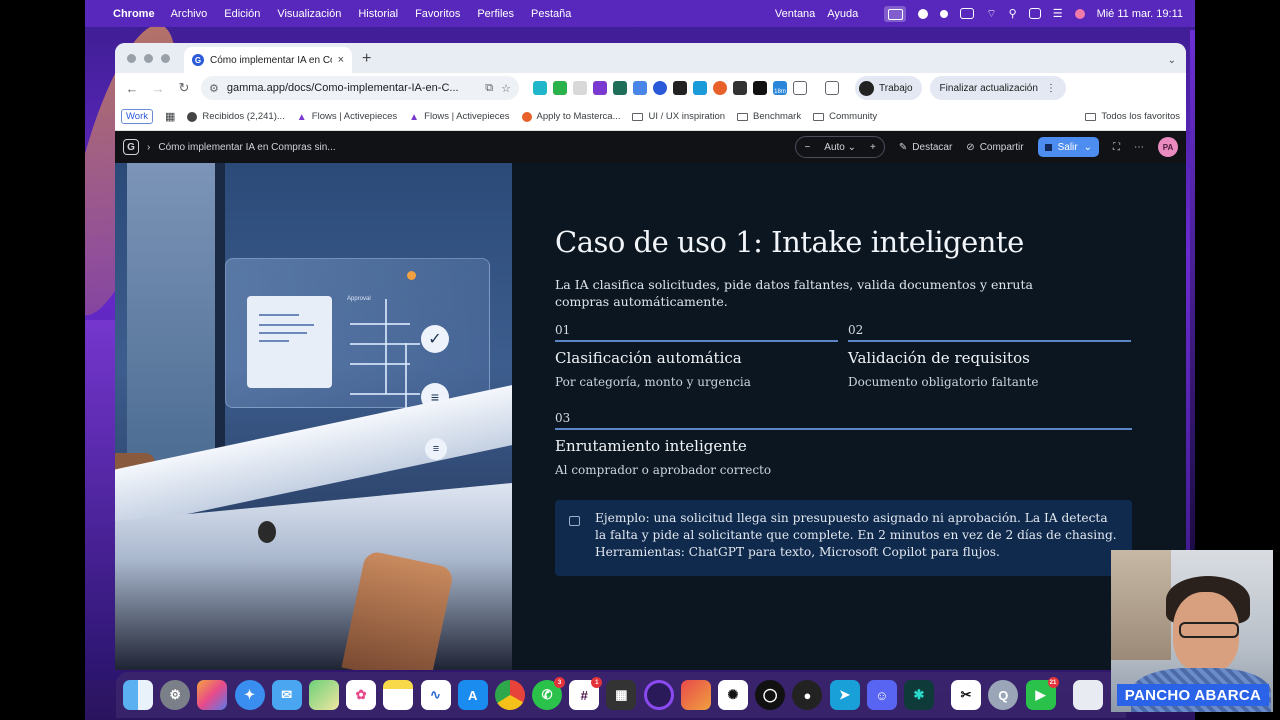 This screenshot has height=720, width=1280. Describe the element at coordinates (895, 13) in the screenshot. I see `screen-share-icon` at that location.